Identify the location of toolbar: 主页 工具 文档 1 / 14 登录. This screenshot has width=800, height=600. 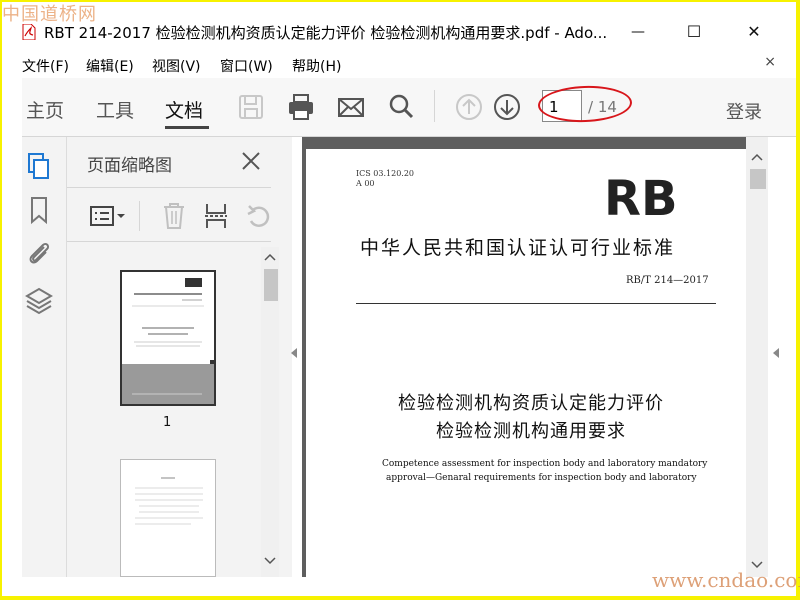
(409, 107).